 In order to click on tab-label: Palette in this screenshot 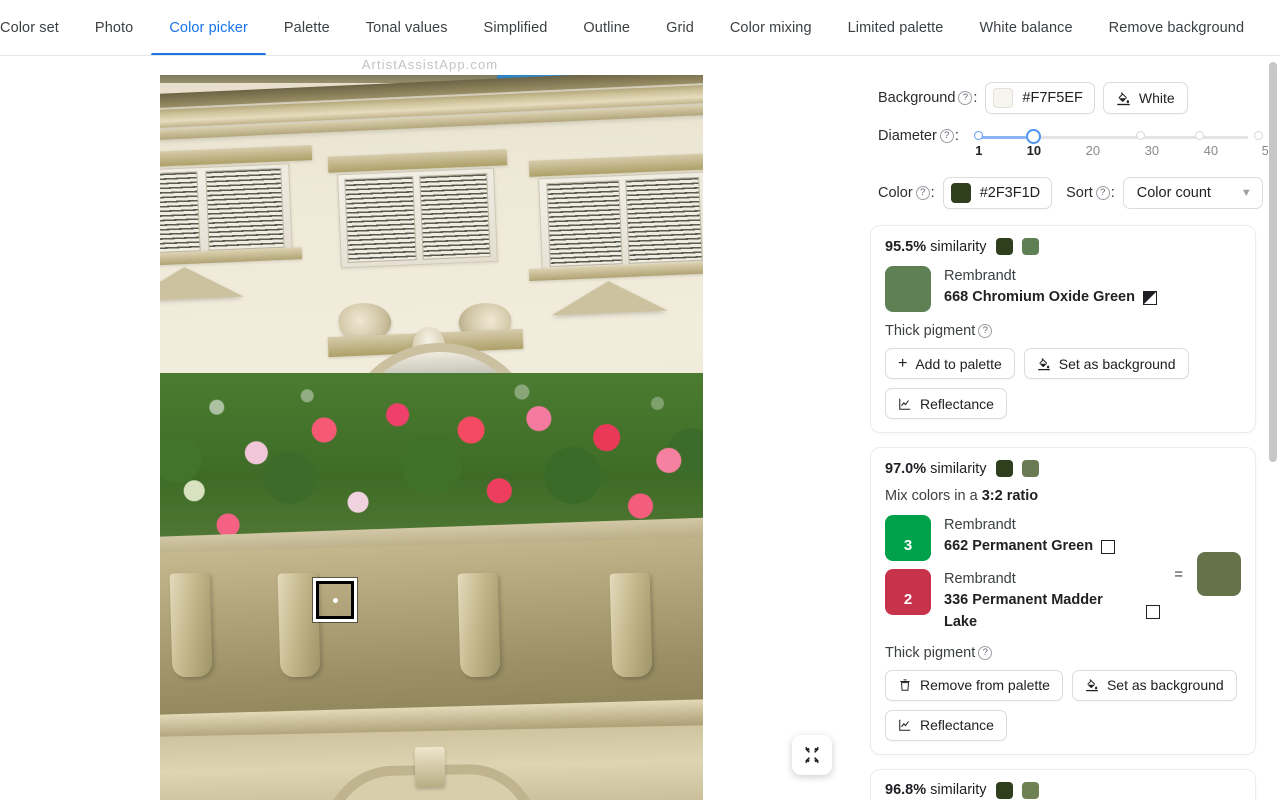, I will do `click(306, 27)`.